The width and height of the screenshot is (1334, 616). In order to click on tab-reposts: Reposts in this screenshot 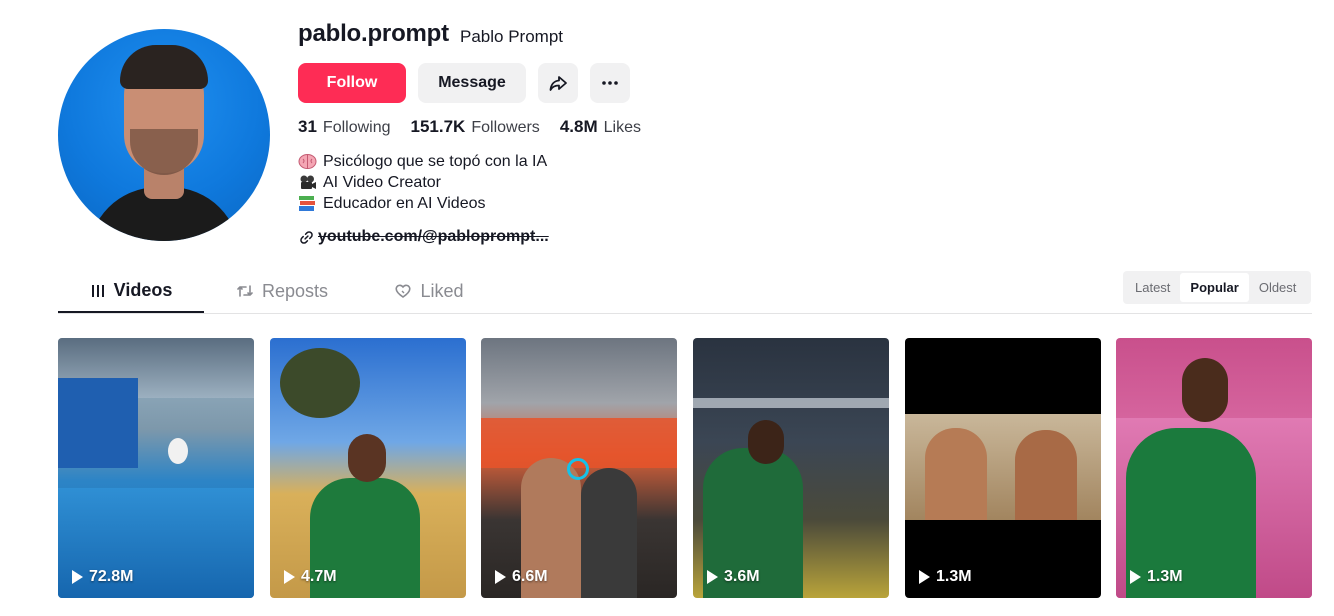, I will do `click(282, 291)`.